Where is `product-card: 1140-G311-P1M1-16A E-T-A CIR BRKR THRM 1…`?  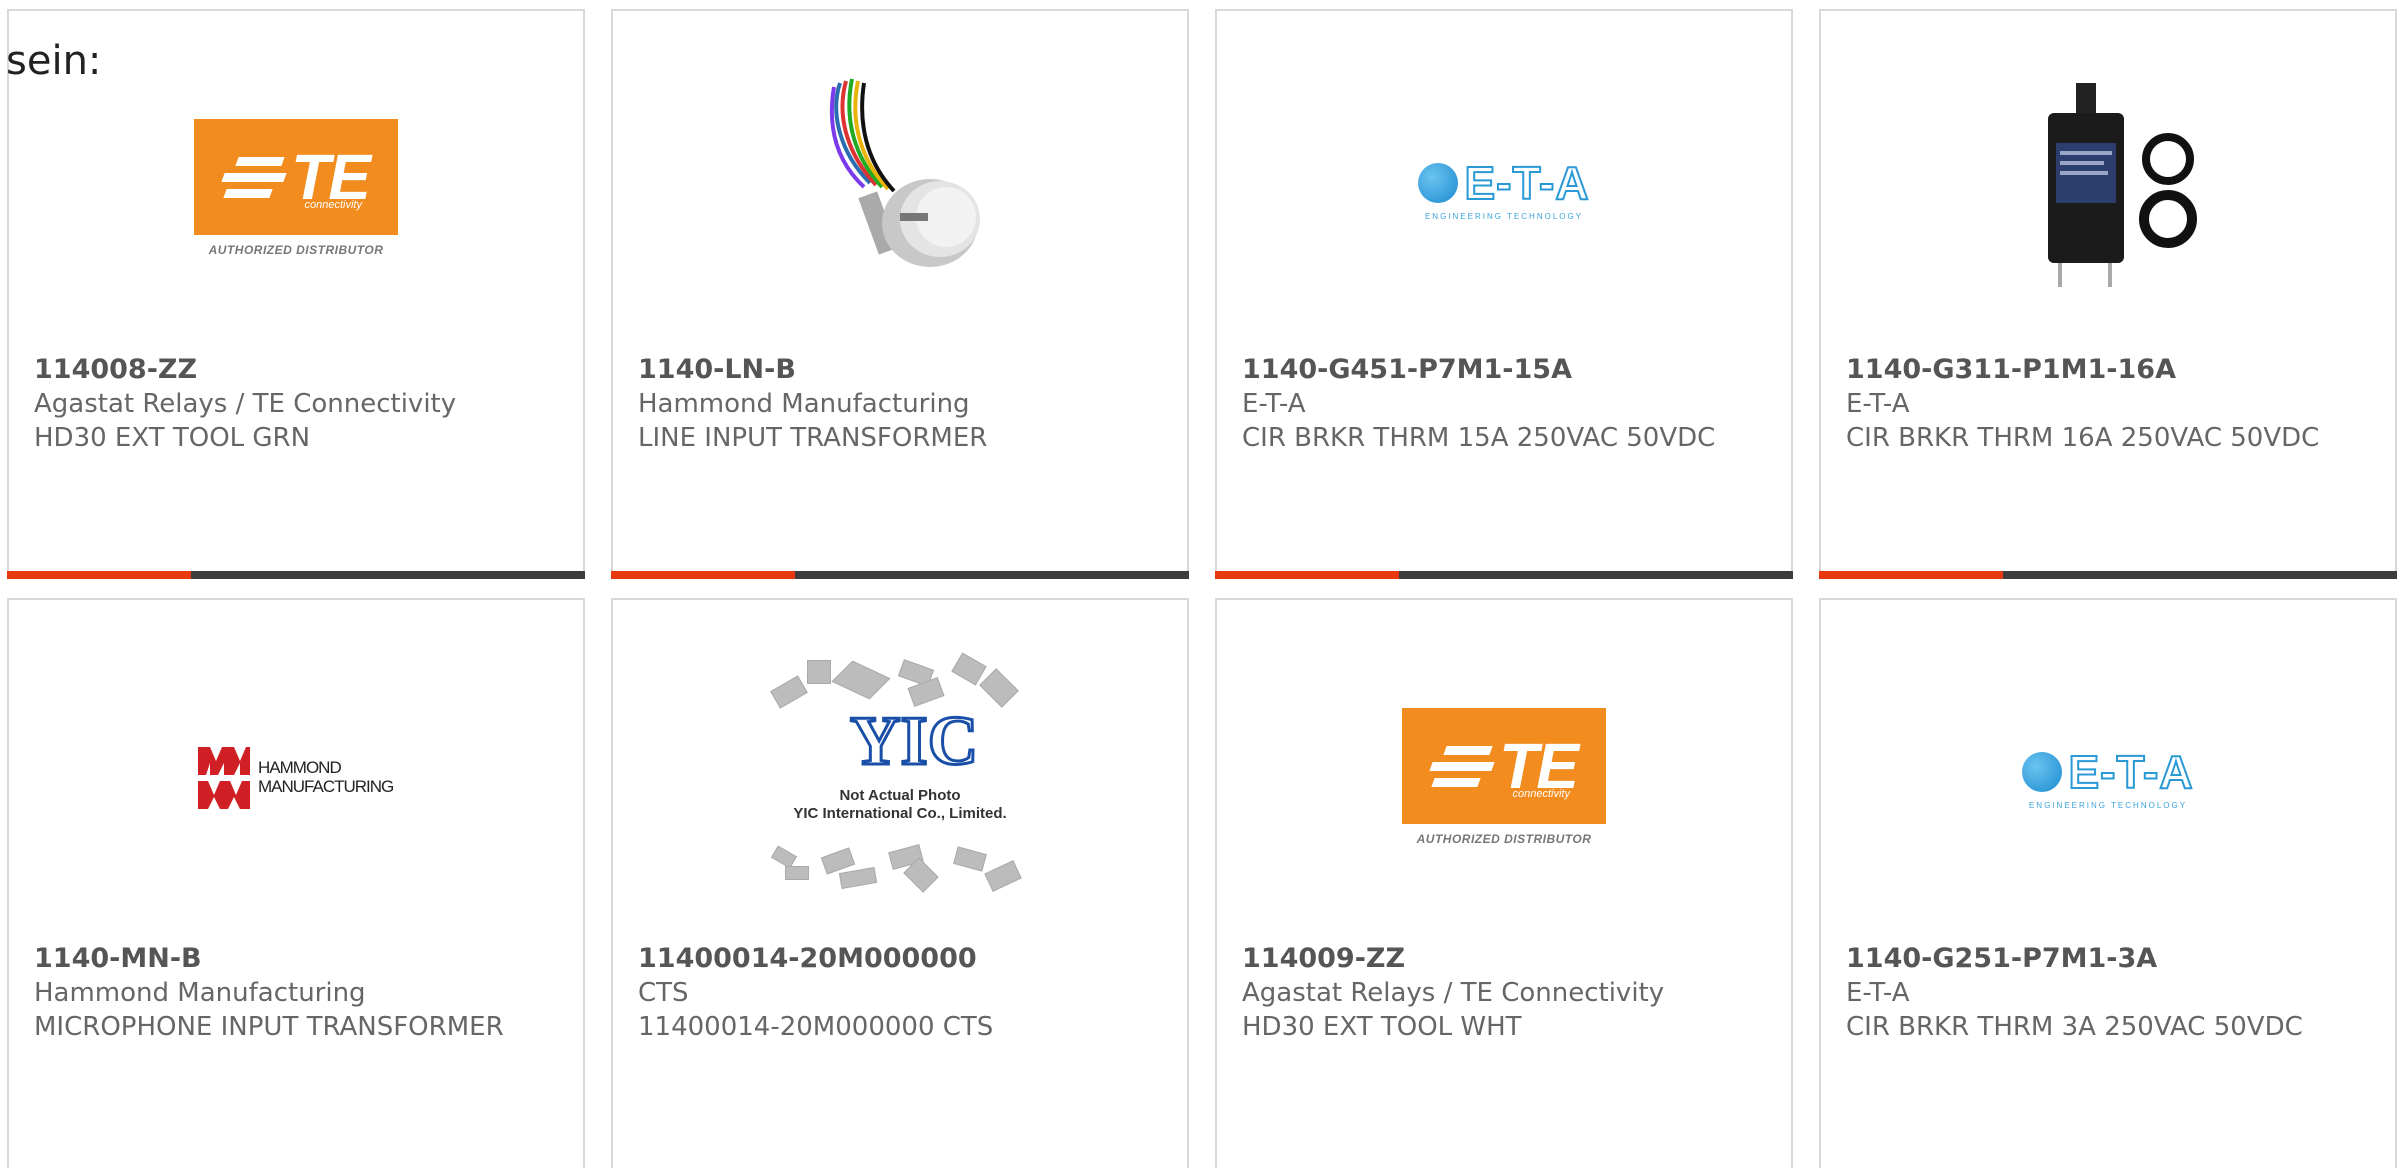 product-card: 1140-G311-P1M1-16A E-T-A CIR BRKR THRM 1… is located at coordinates (2108, 294).